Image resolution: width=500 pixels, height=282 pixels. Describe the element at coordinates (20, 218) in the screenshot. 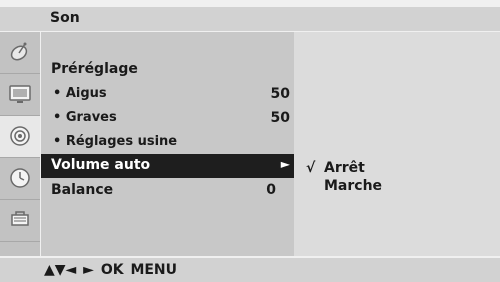

I see `lock-icon` at that location.